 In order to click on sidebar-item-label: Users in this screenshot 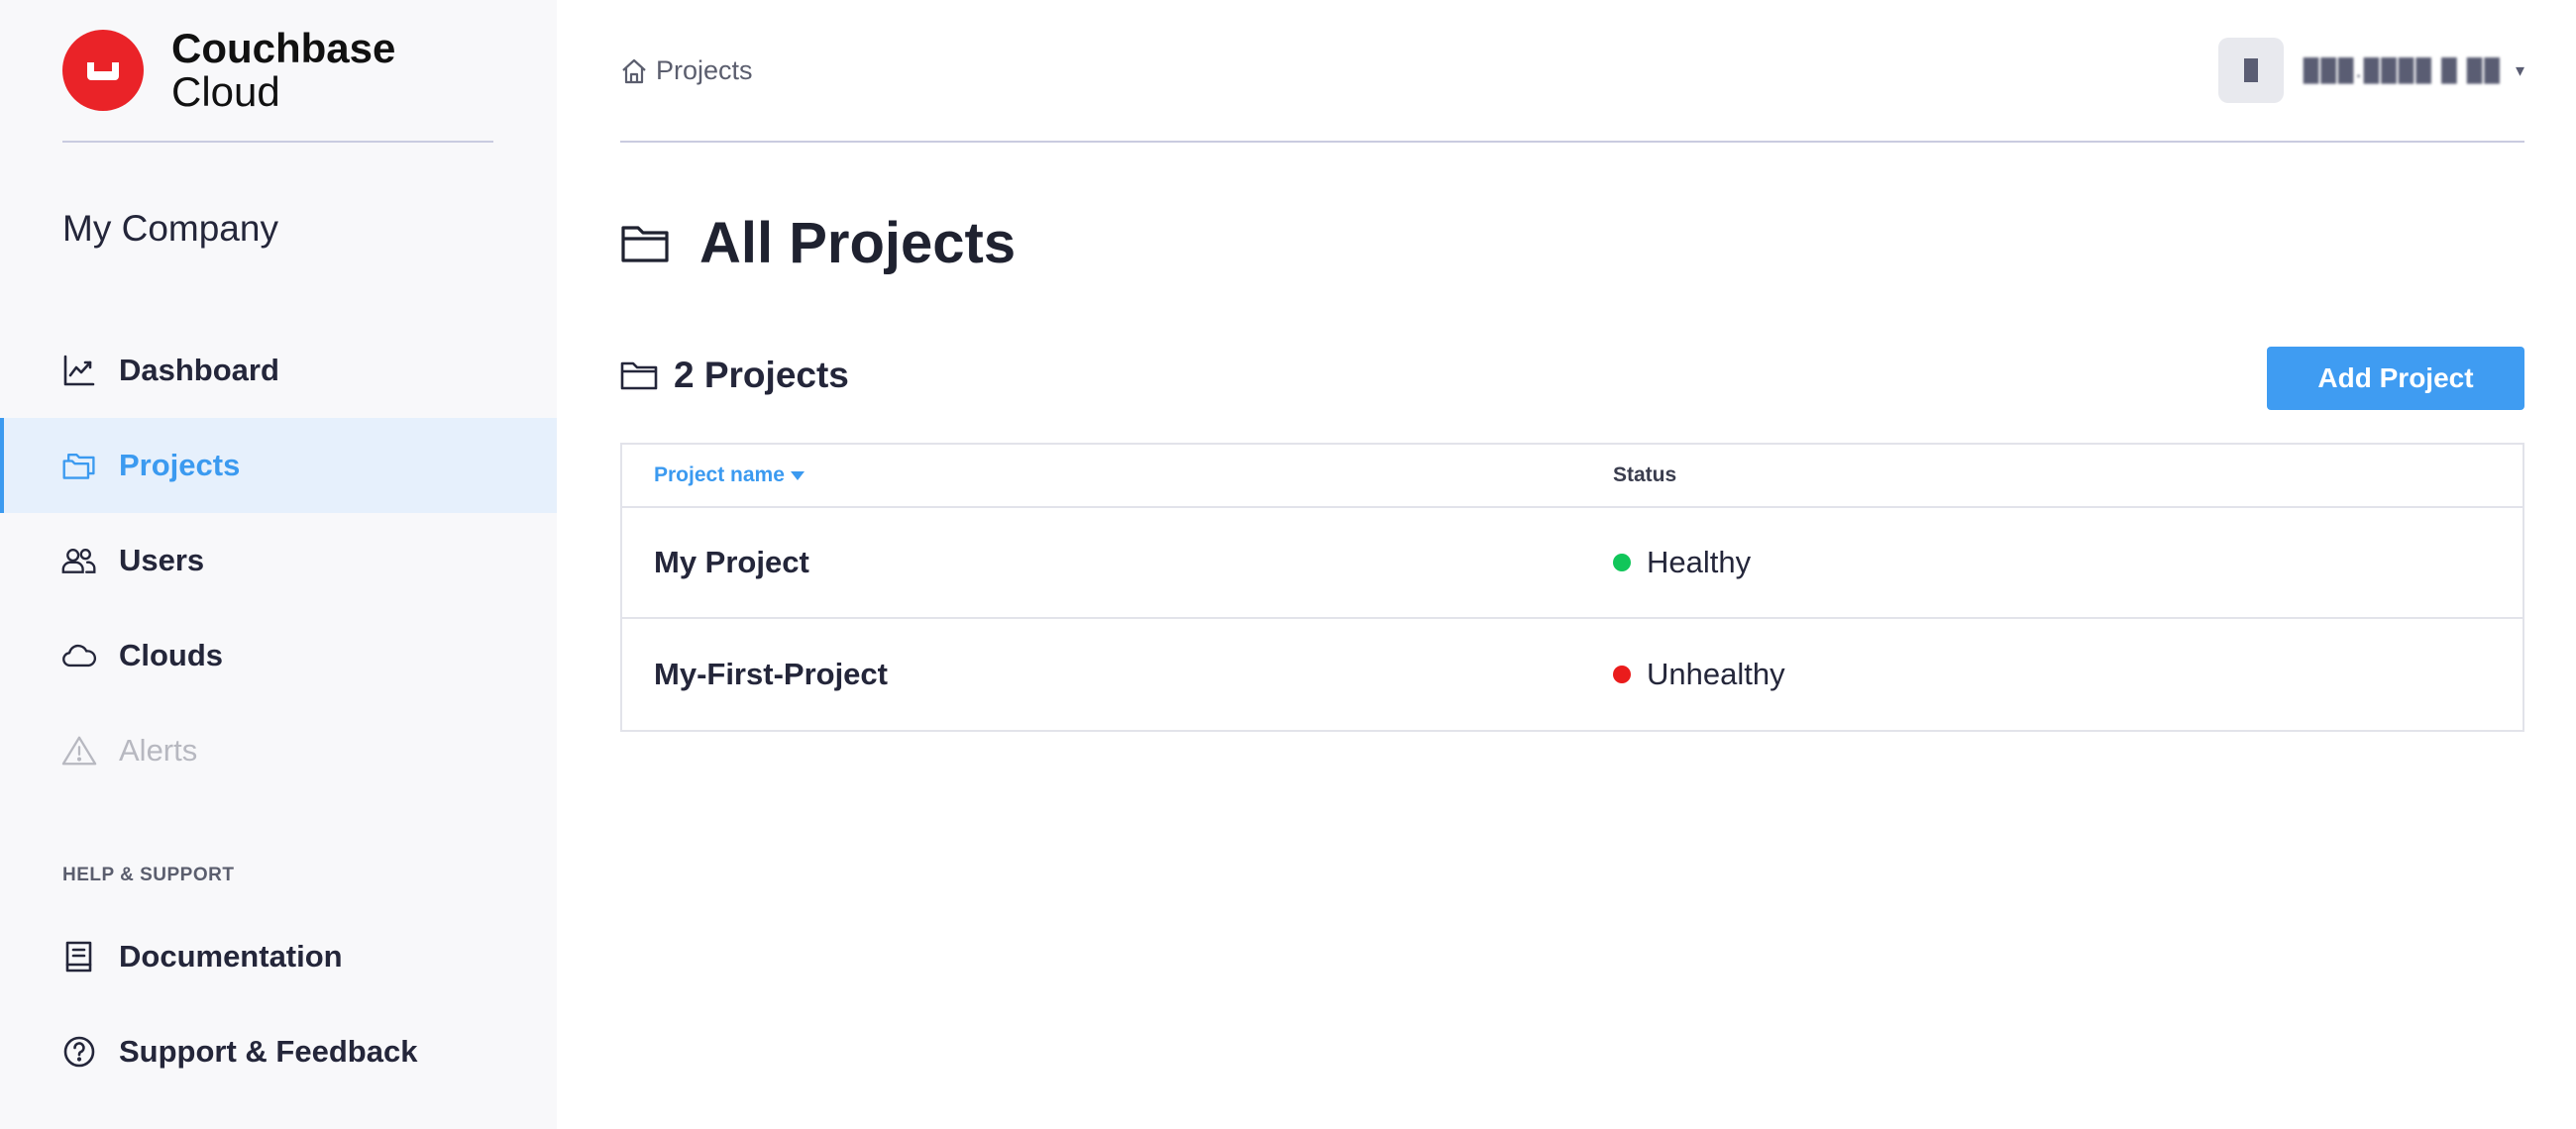, I will do `click(162, 560)`.